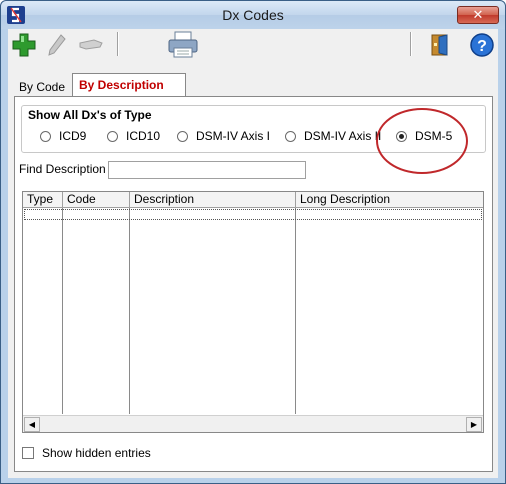 The height and width of the screenshot is (484, 506). Describe the element at coordinates (90, 115) in the screenshot. I see `dx-type-group-title: Show All Dx's of Type` at that location.